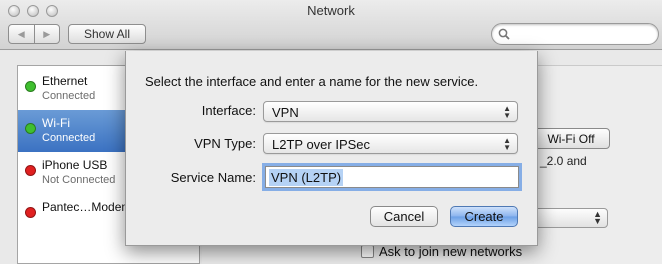 The height and width of the screenshot is (264, 662). What do you see at coordinates (571, 138) in the screenshot?
I see `wifi-off-button: Wi-Fi Off` at bounding box center [571, 138].